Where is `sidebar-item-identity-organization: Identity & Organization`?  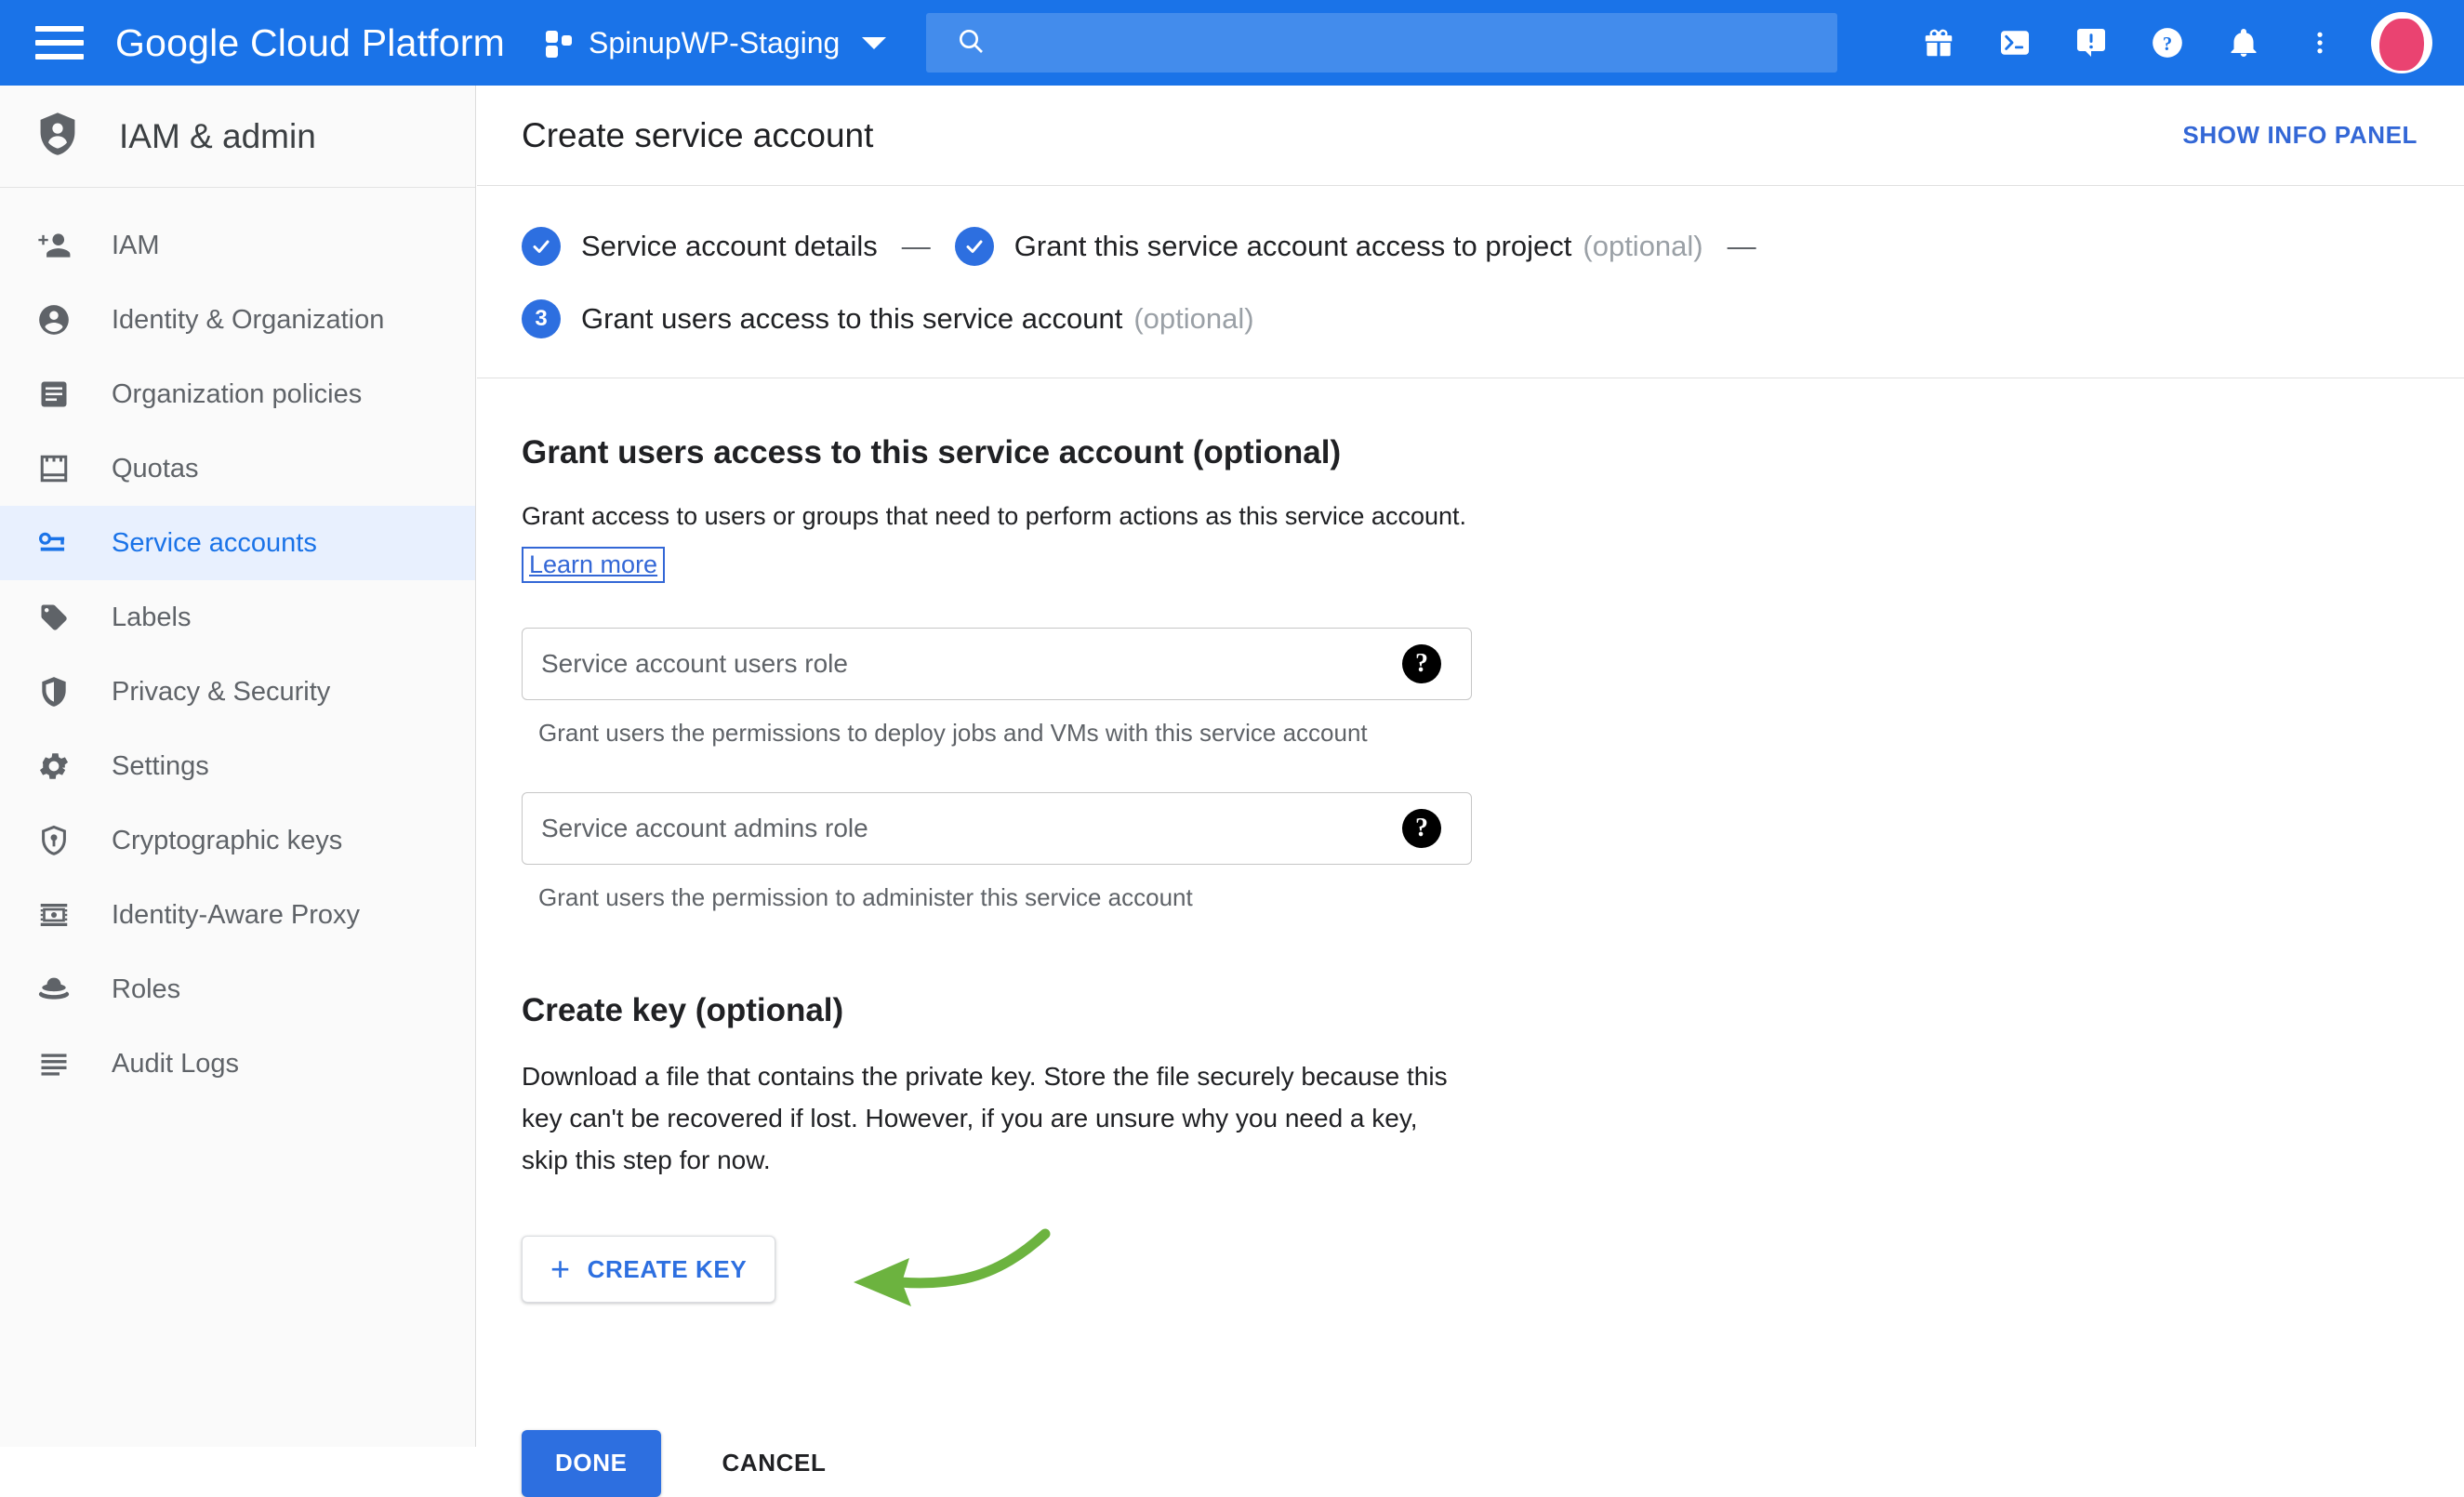
sidebar-item-identity-organization: Identity & Organization is located at coordinates (237, 320).